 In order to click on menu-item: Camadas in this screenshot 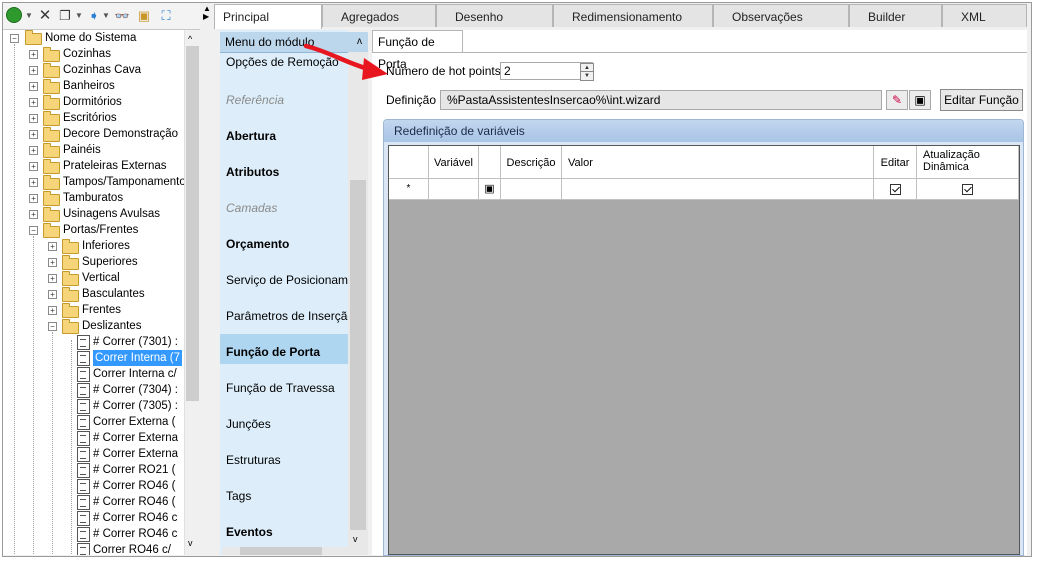, I will do `click(251, 208)`.